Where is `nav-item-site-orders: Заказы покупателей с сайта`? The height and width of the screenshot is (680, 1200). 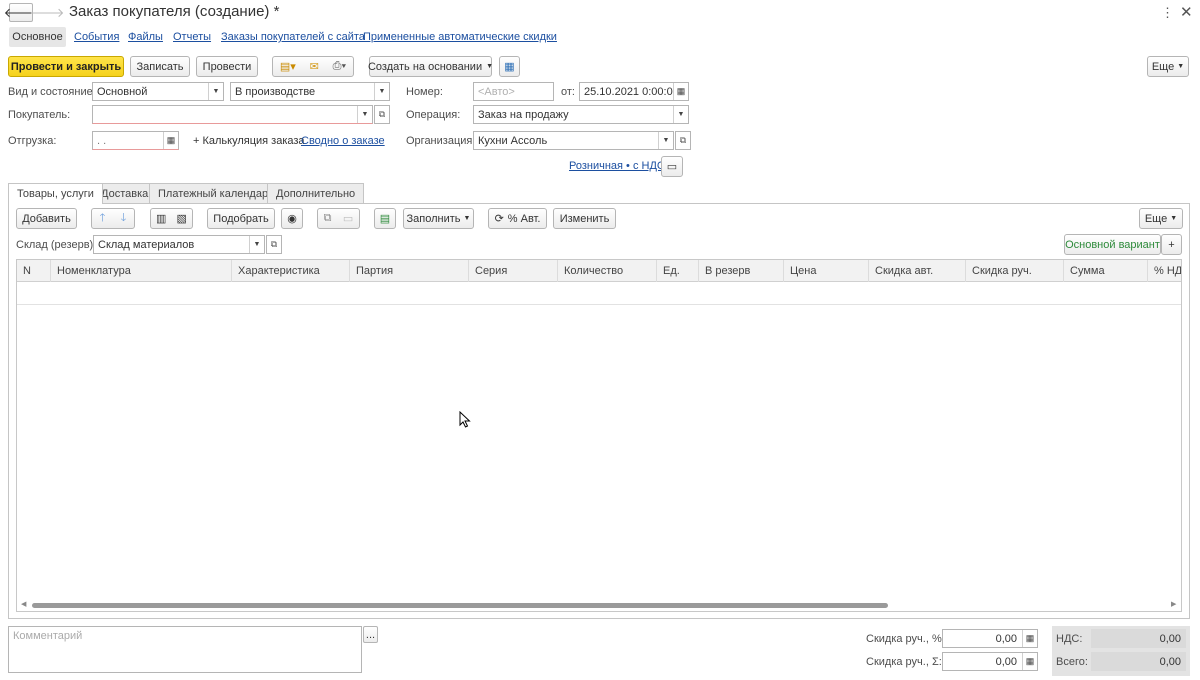
nav-item-site-orders: Заказы покупателей с сайта is located at coordinates (293, 37).